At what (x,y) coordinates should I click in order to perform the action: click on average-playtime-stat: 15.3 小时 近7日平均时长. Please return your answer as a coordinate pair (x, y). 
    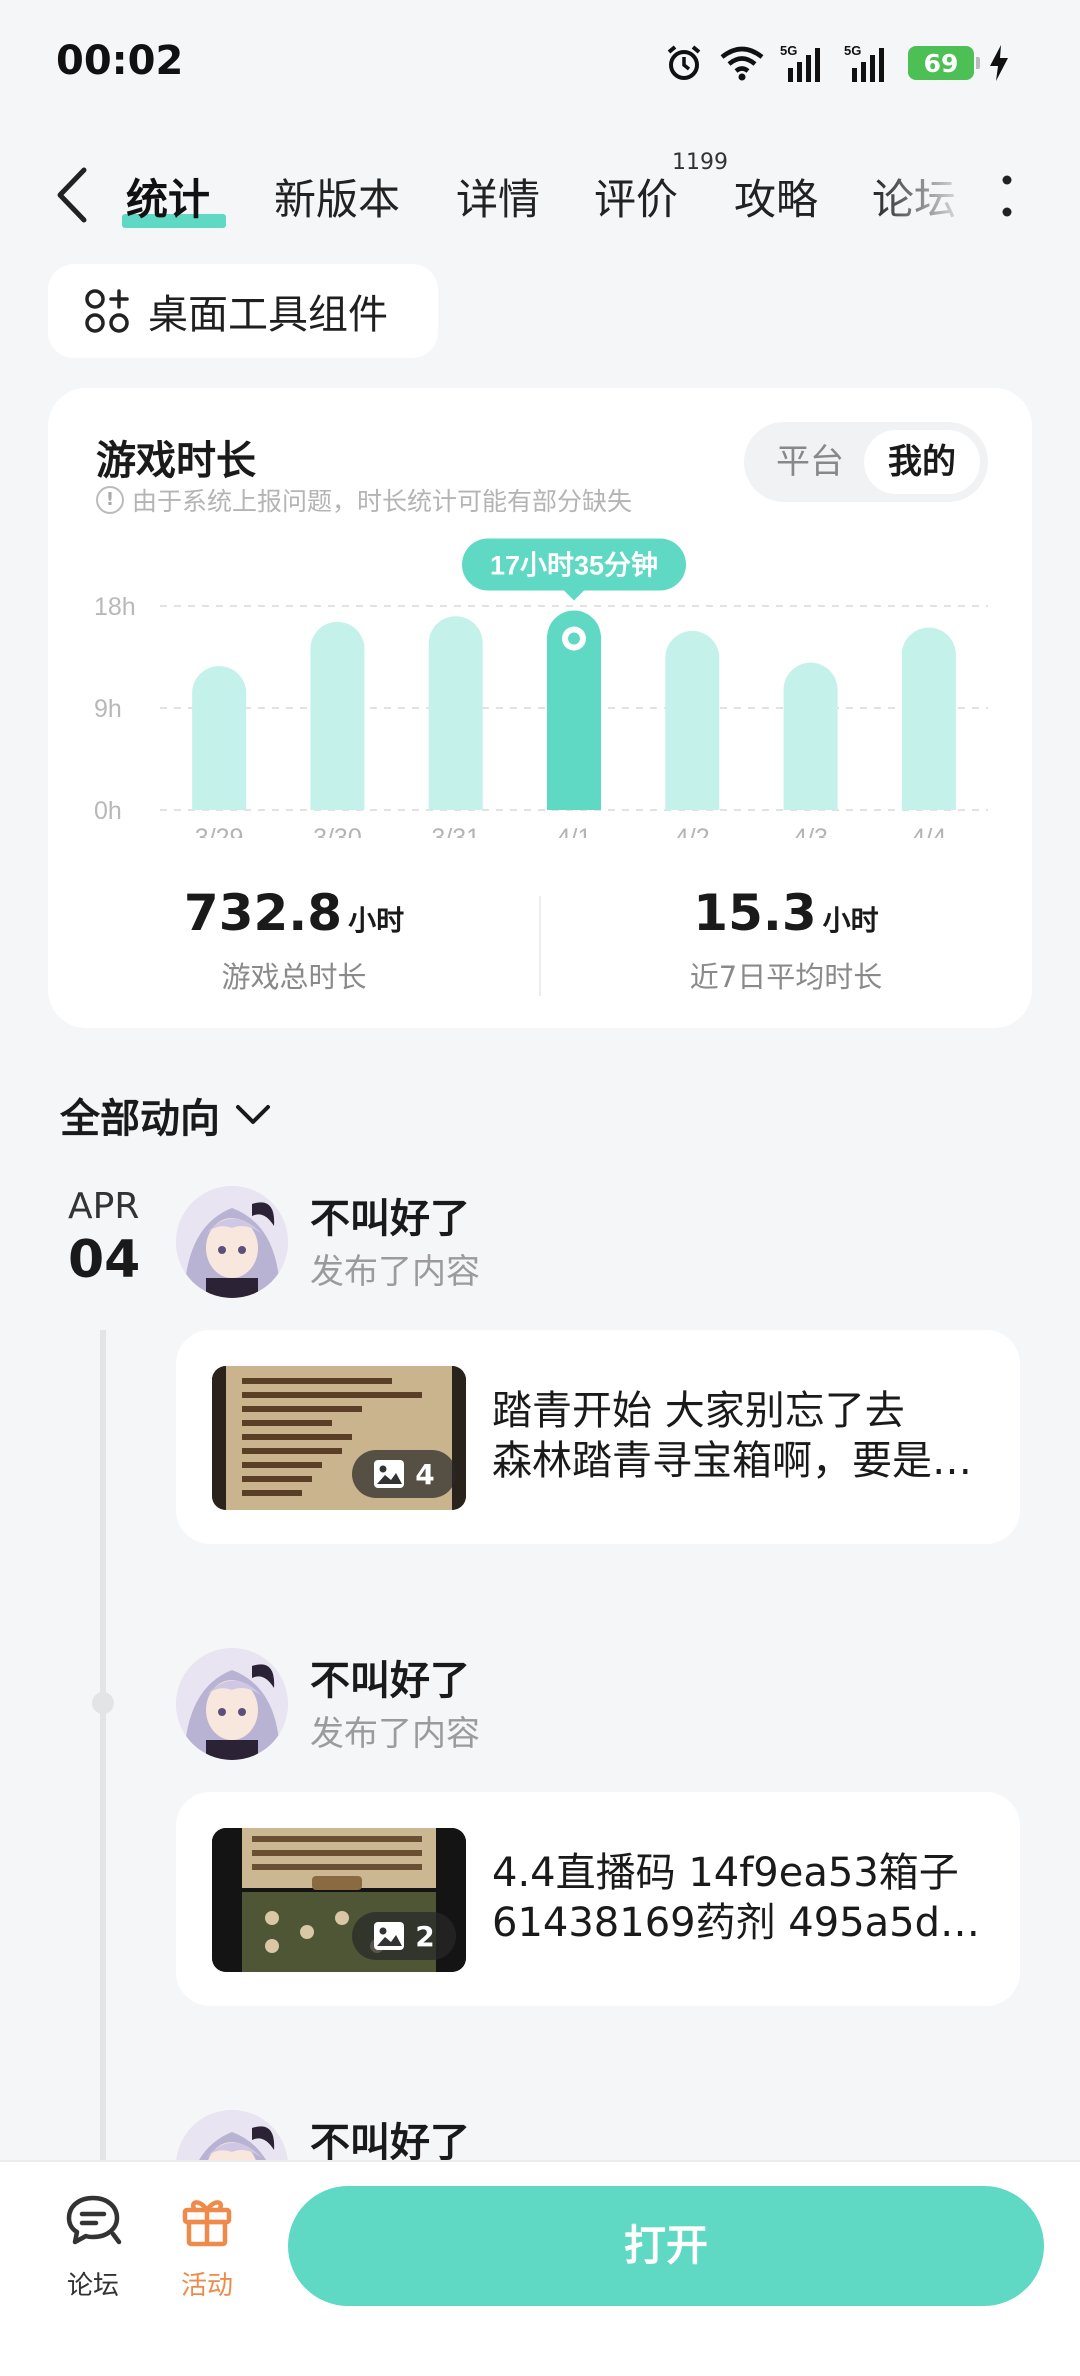
    Looking at the image, I should click on (786, 940).